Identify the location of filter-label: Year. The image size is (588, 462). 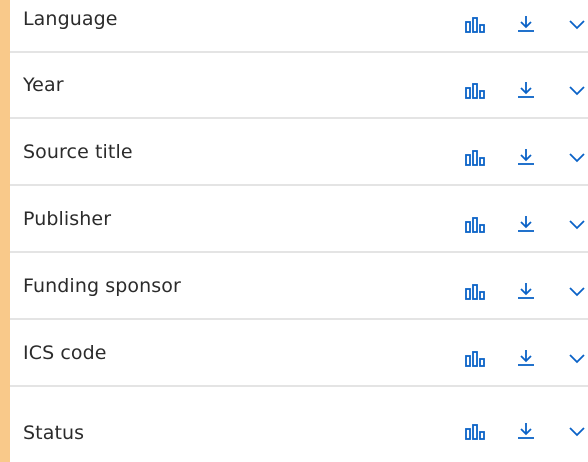
(43, 85).